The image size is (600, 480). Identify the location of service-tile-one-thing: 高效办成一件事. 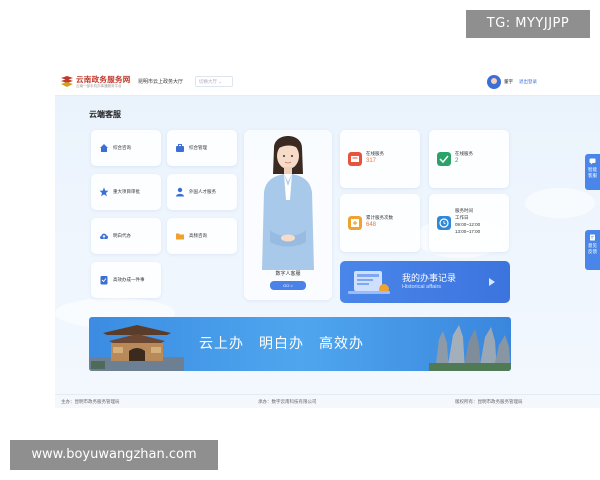
(126, 280).